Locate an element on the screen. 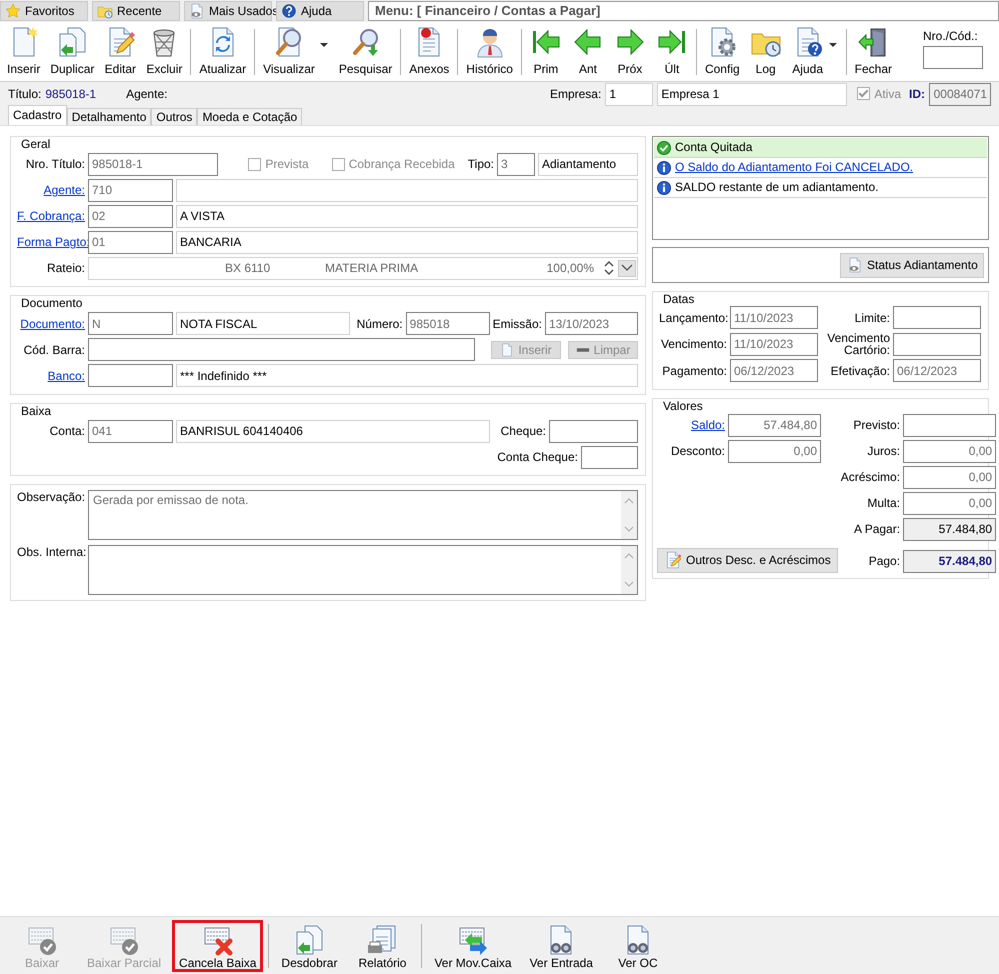  toolbar-button: Ver Entrada is located at coordinates (561, 946).